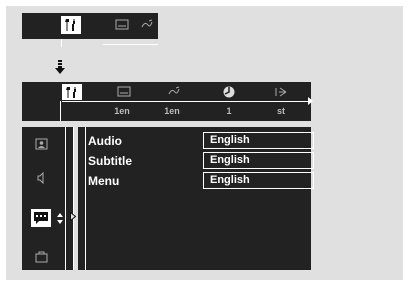 The height and width of the screenshot is (285, 408). What do you see at coordinates (48, 198) in the screenshot?
I see `category-panel` at bounding box center [48, 198].